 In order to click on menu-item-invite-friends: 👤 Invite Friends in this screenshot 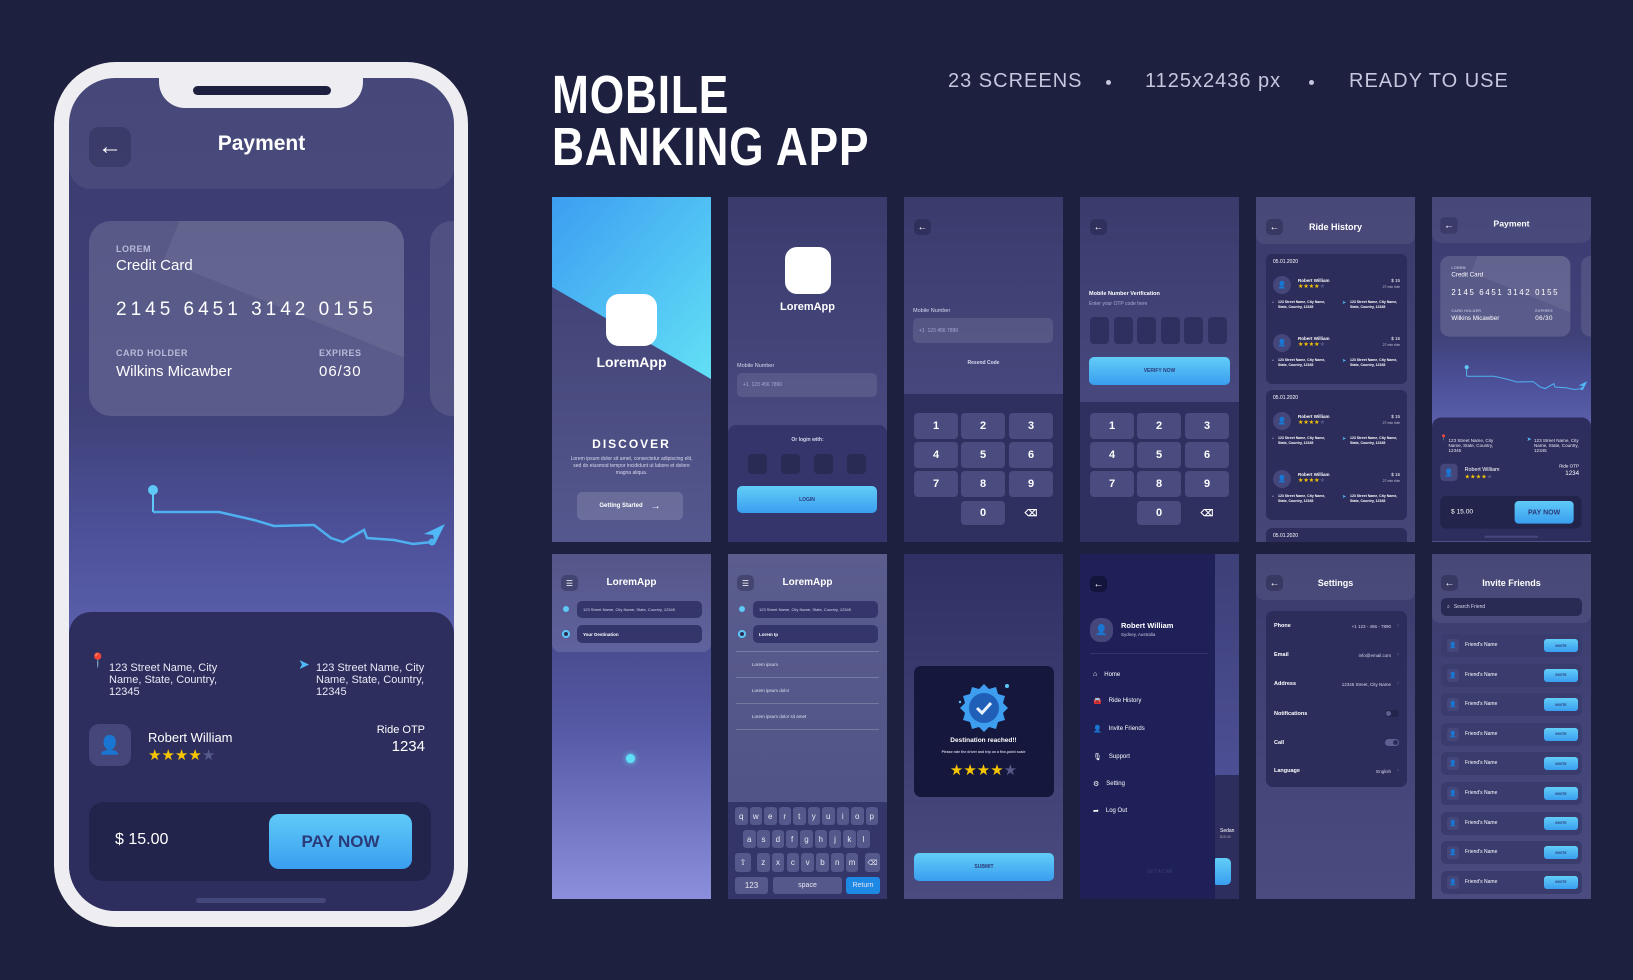, I will do `click(1119, 729)`.